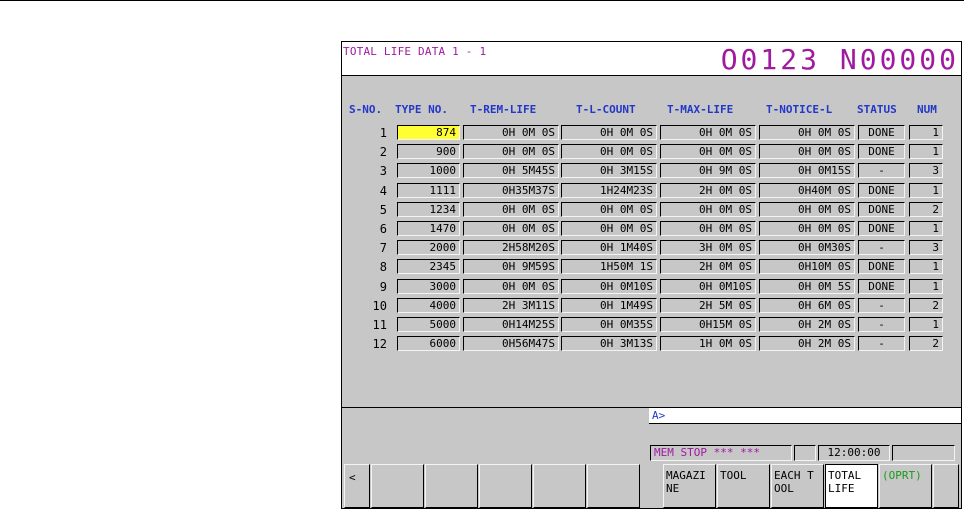 This screenshot has width=964, height=509. What do you see at coordinates (807, 247) in the screenshot?
I see `cell-notice-life: 0H 0M30S` at bounding box center [807, 247].